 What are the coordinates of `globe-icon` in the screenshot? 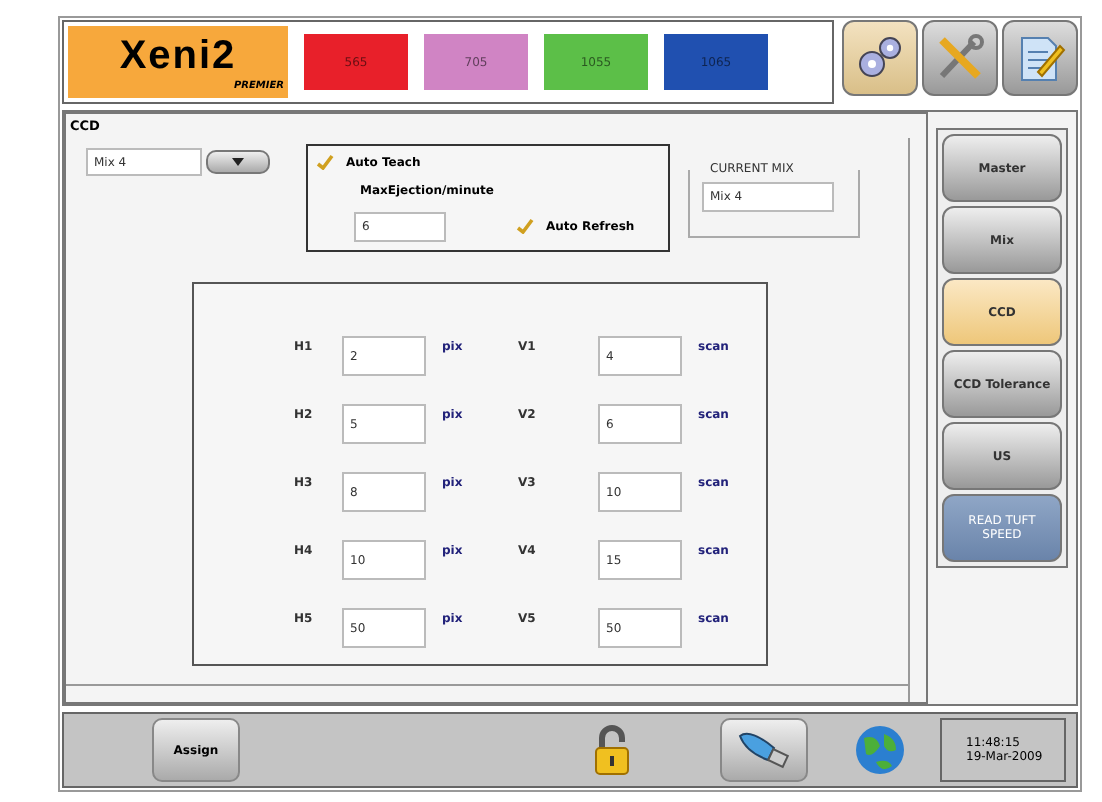 It's located at (880, 750).